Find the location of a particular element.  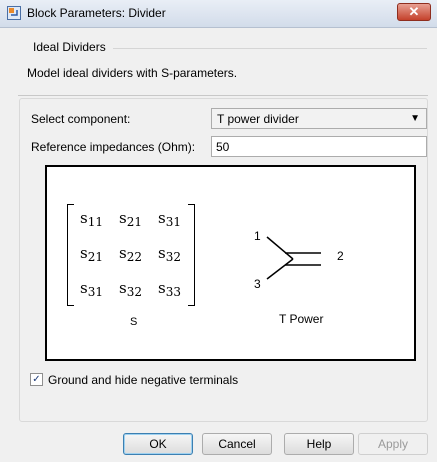

block-description: Model ideal dividers with S-parameters. is located at coordinates (132, 73).